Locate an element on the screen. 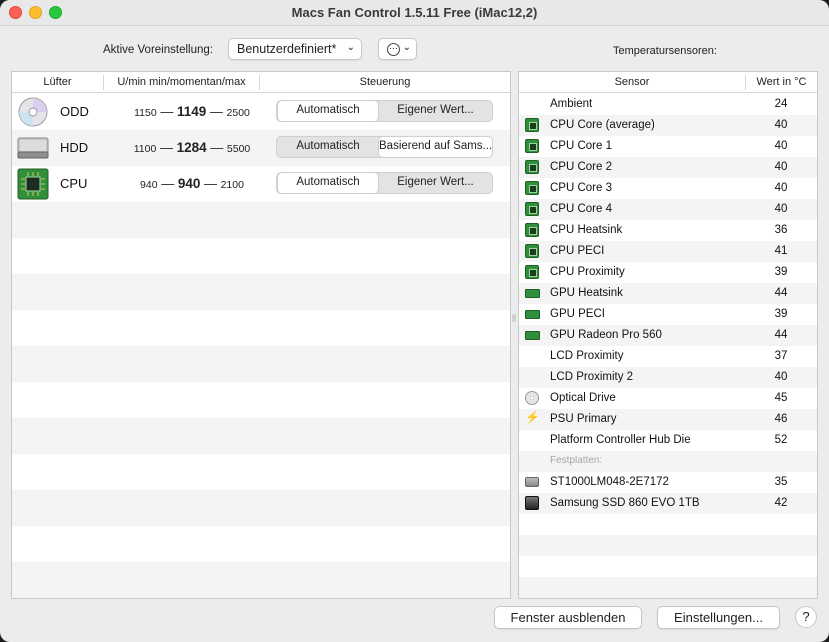 The height and width of the screenshot is (642, 829). sensor-value: 39 is located at coordinates (781, 314).